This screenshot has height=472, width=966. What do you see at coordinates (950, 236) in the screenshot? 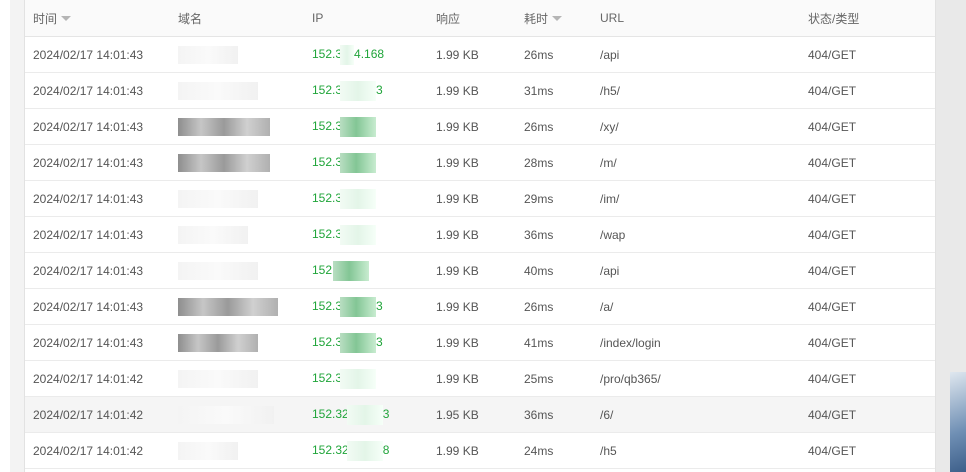
I see `right-panel-edge` at bounding box center [950, 236].